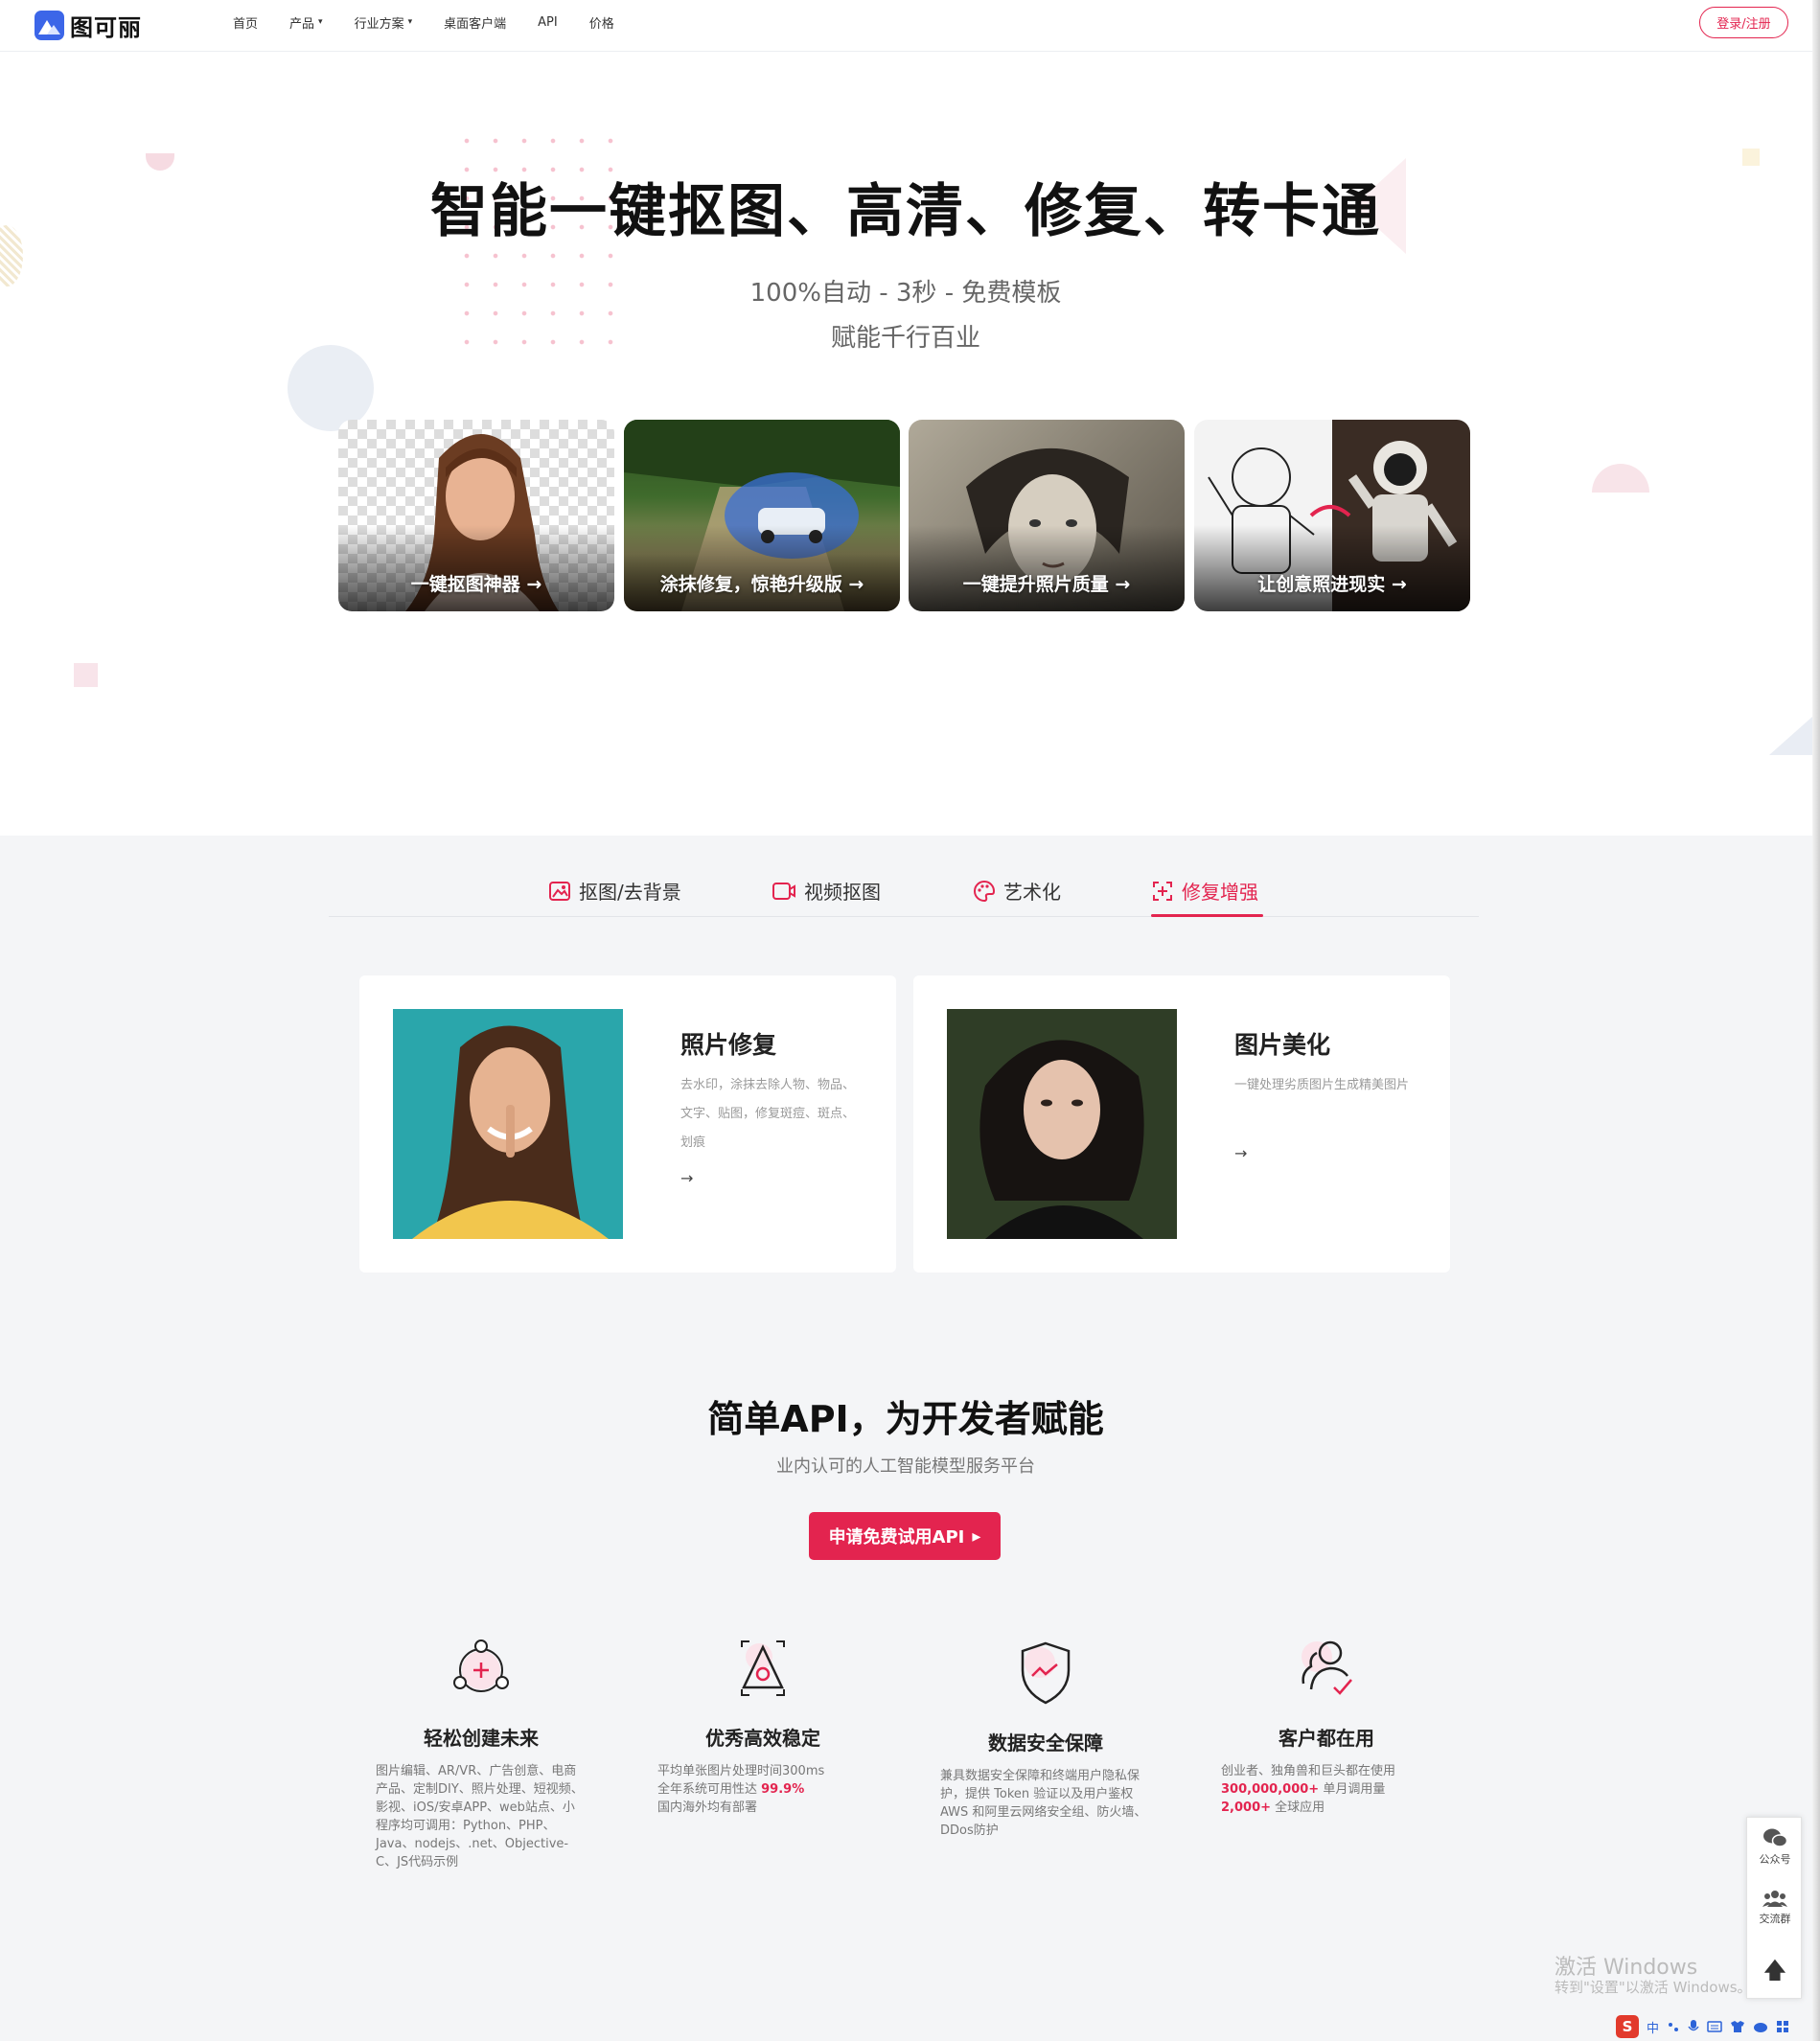  Describe the element at coordinates (741, 1771) in the screenshot. I see `benefit-line: 平均单张图片处理时间300ms` at that location.